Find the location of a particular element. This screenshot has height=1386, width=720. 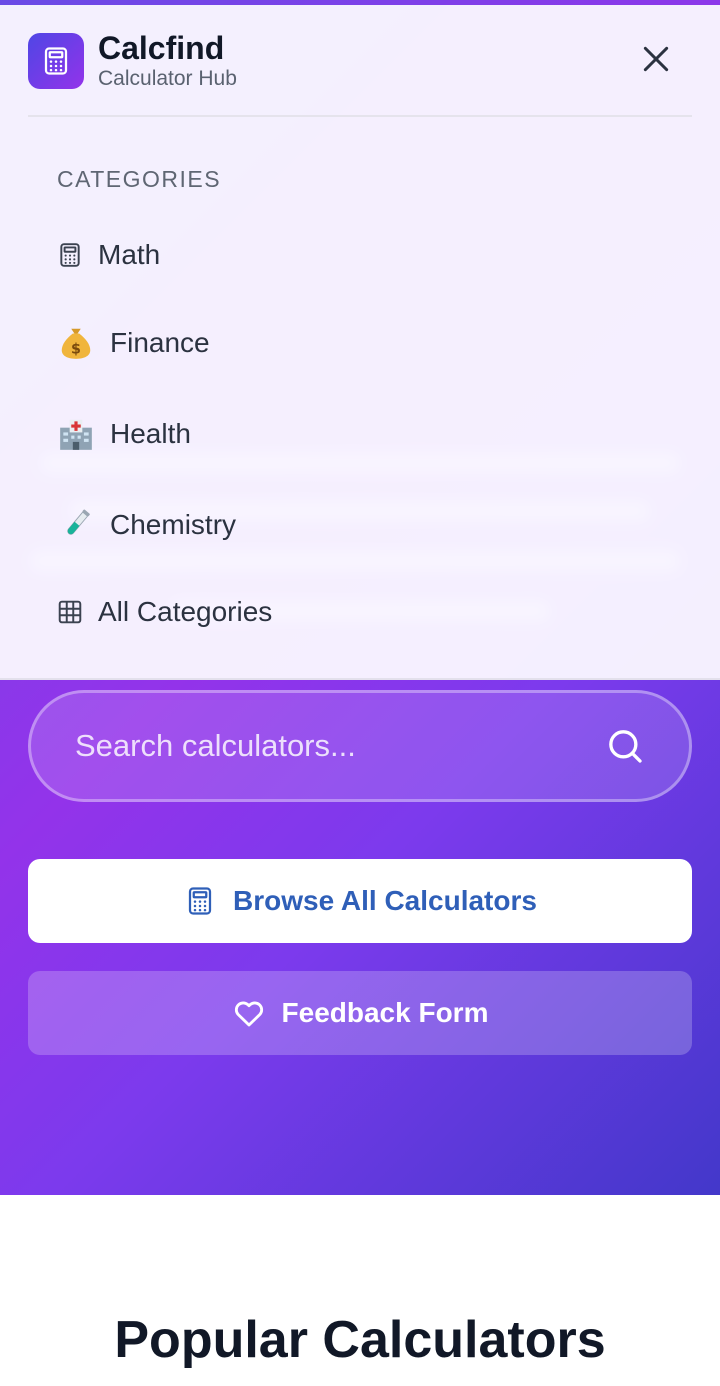

brand-name: Calcfind is located at coordinates (161, 48).